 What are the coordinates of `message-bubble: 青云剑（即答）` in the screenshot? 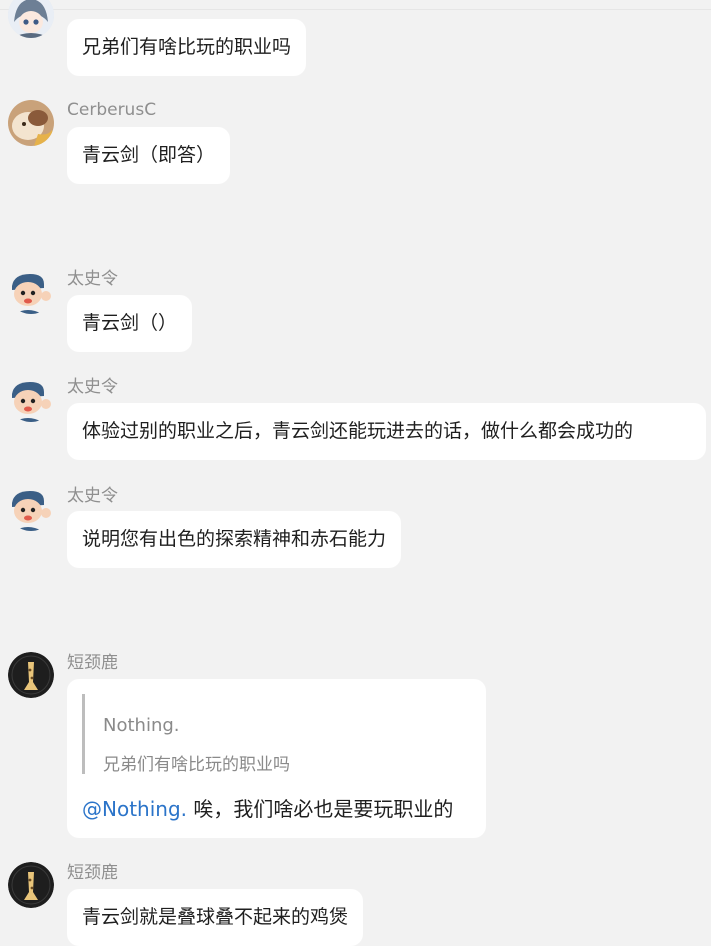 It's located at (149, 155).